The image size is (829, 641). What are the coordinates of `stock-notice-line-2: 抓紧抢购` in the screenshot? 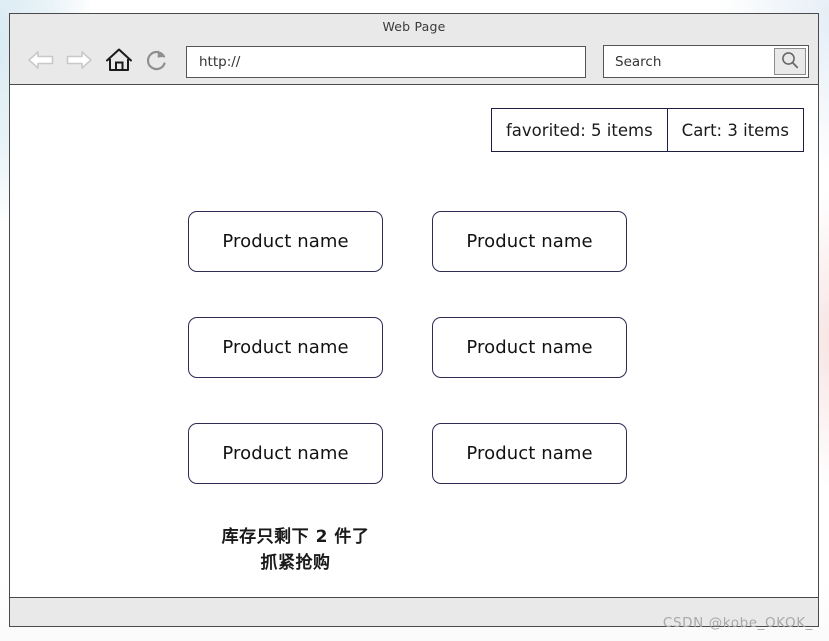 It's located at (295, 562).